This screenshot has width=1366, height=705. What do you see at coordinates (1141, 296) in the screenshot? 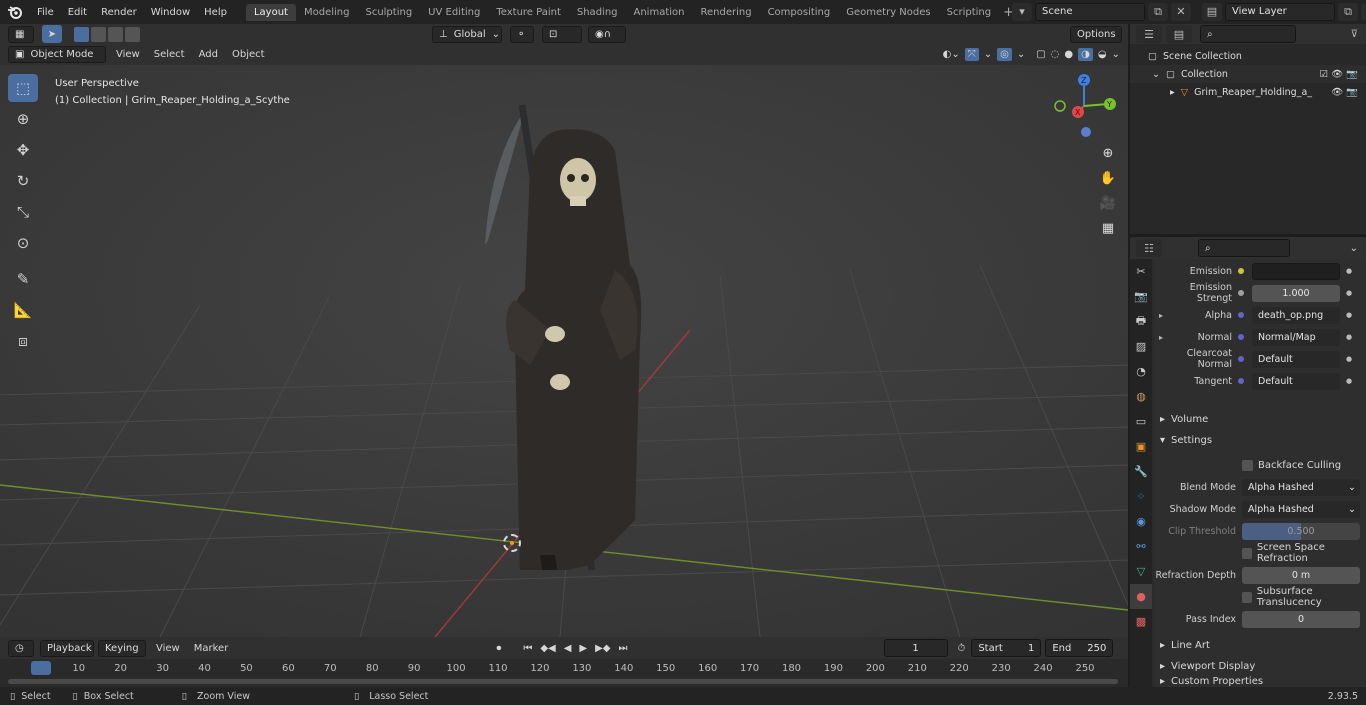
I see `render-tab-icon: 📷` at bounding box center [1141, 296].